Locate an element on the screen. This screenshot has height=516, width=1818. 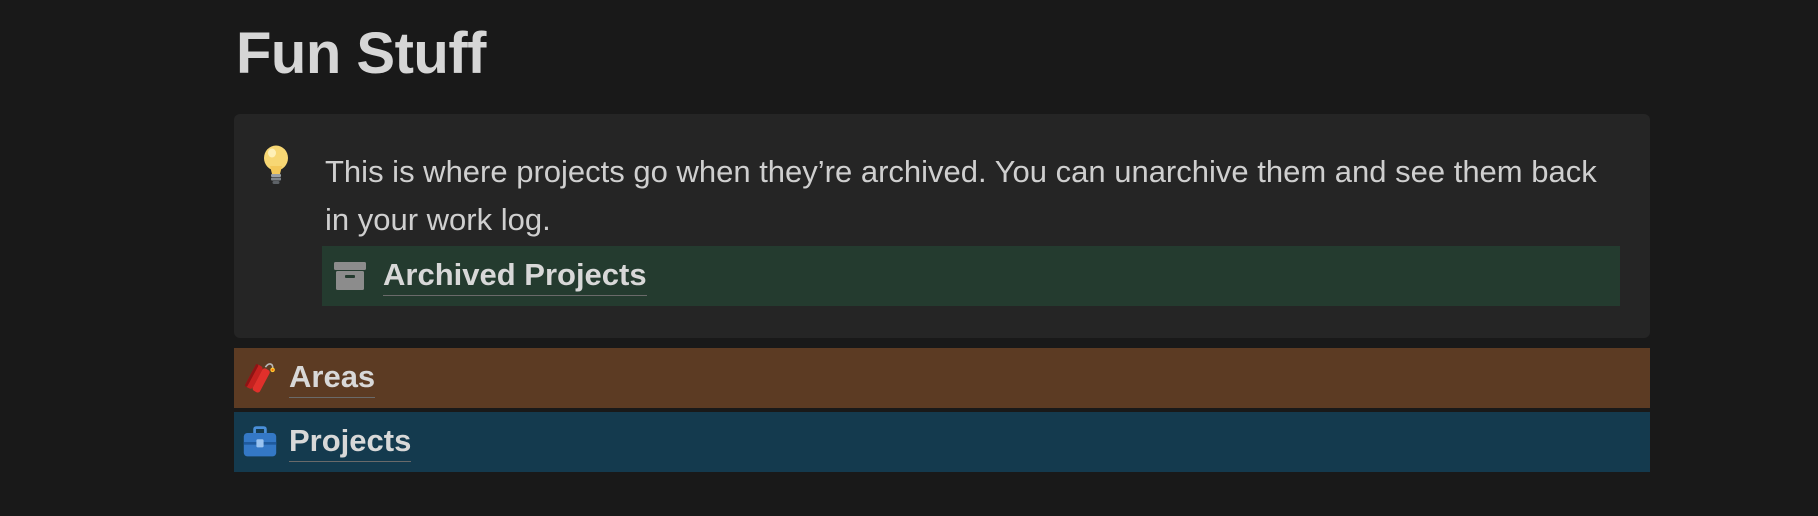
lightbulb-icon is located at coordinates (276, 164).